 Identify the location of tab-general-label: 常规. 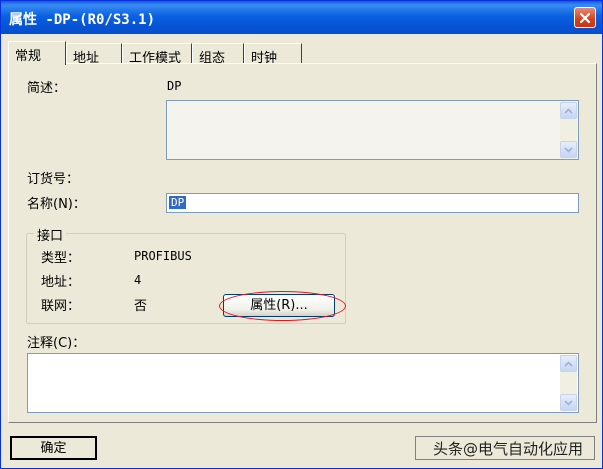
(28, 56).